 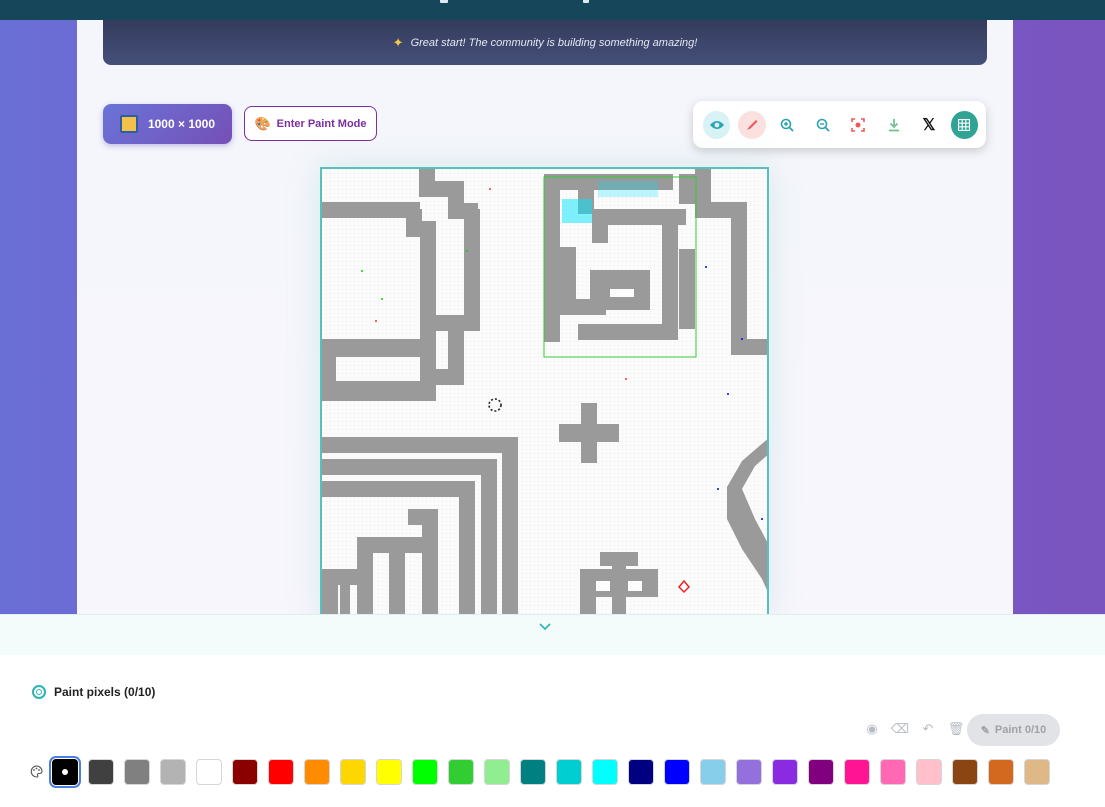 What do you see at coordinates (928, 729) in the screenshot?
I see `undo-icon: ↶` at bounding box center [928, 729].